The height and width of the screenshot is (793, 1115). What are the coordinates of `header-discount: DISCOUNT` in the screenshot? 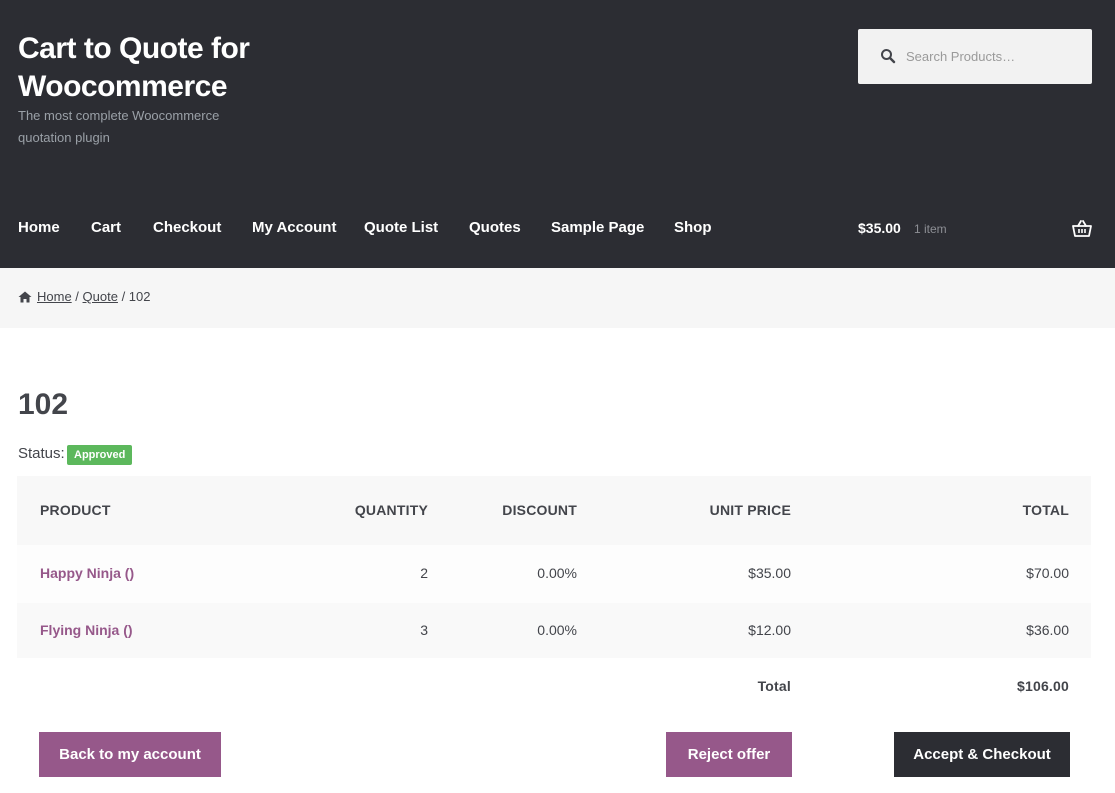 It's located at (539, 510).